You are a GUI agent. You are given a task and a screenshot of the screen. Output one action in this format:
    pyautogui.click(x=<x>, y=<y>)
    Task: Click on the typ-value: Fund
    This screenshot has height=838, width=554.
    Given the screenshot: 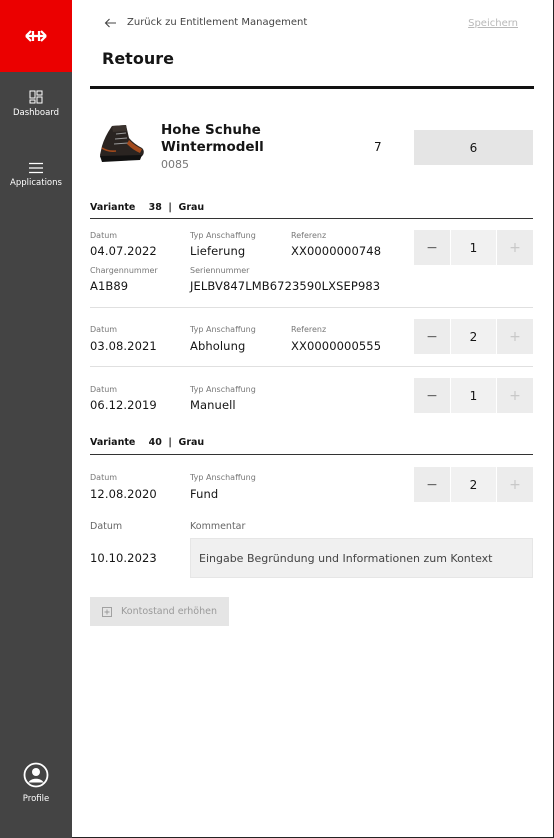 What is the action you would take?
    pyautogui.click(x=204, y=494)
    